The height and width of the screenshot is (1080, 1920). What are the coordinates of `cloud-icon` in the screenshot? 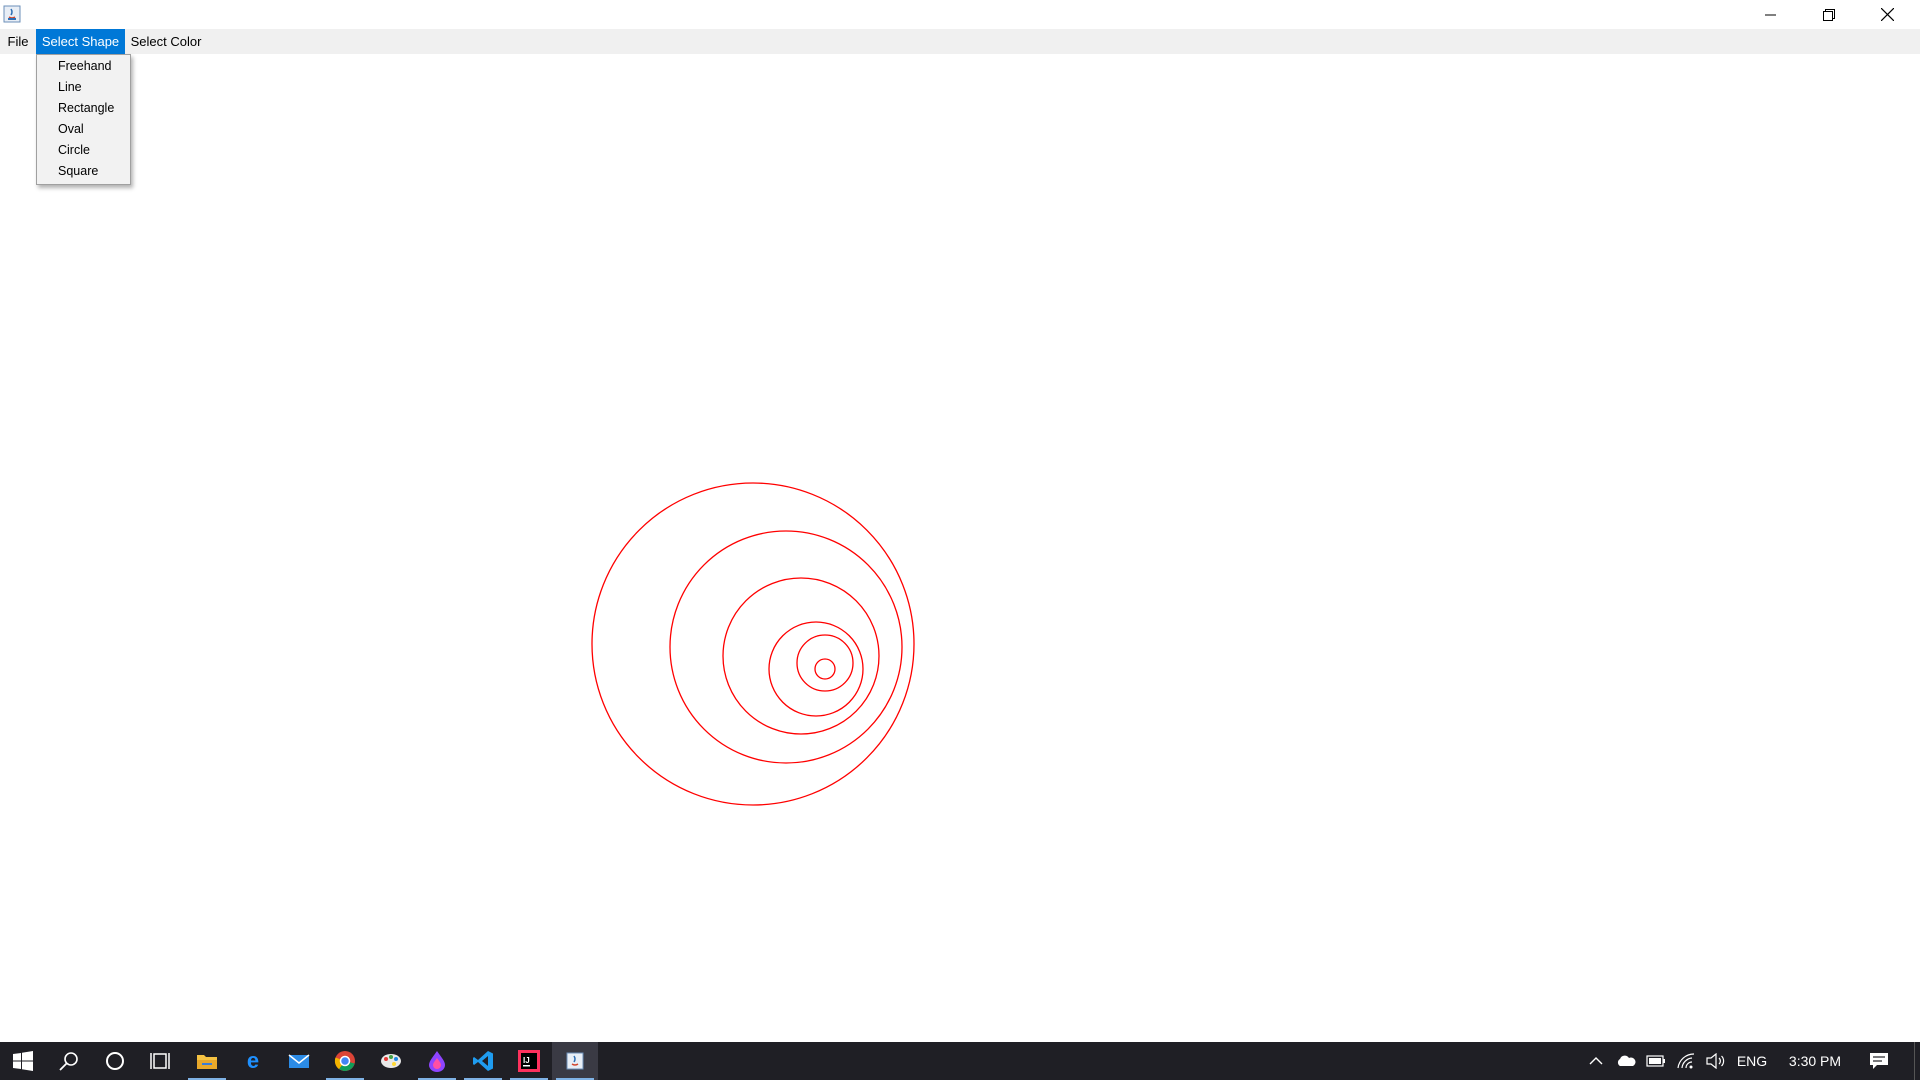 It's located at (1626, 1060).